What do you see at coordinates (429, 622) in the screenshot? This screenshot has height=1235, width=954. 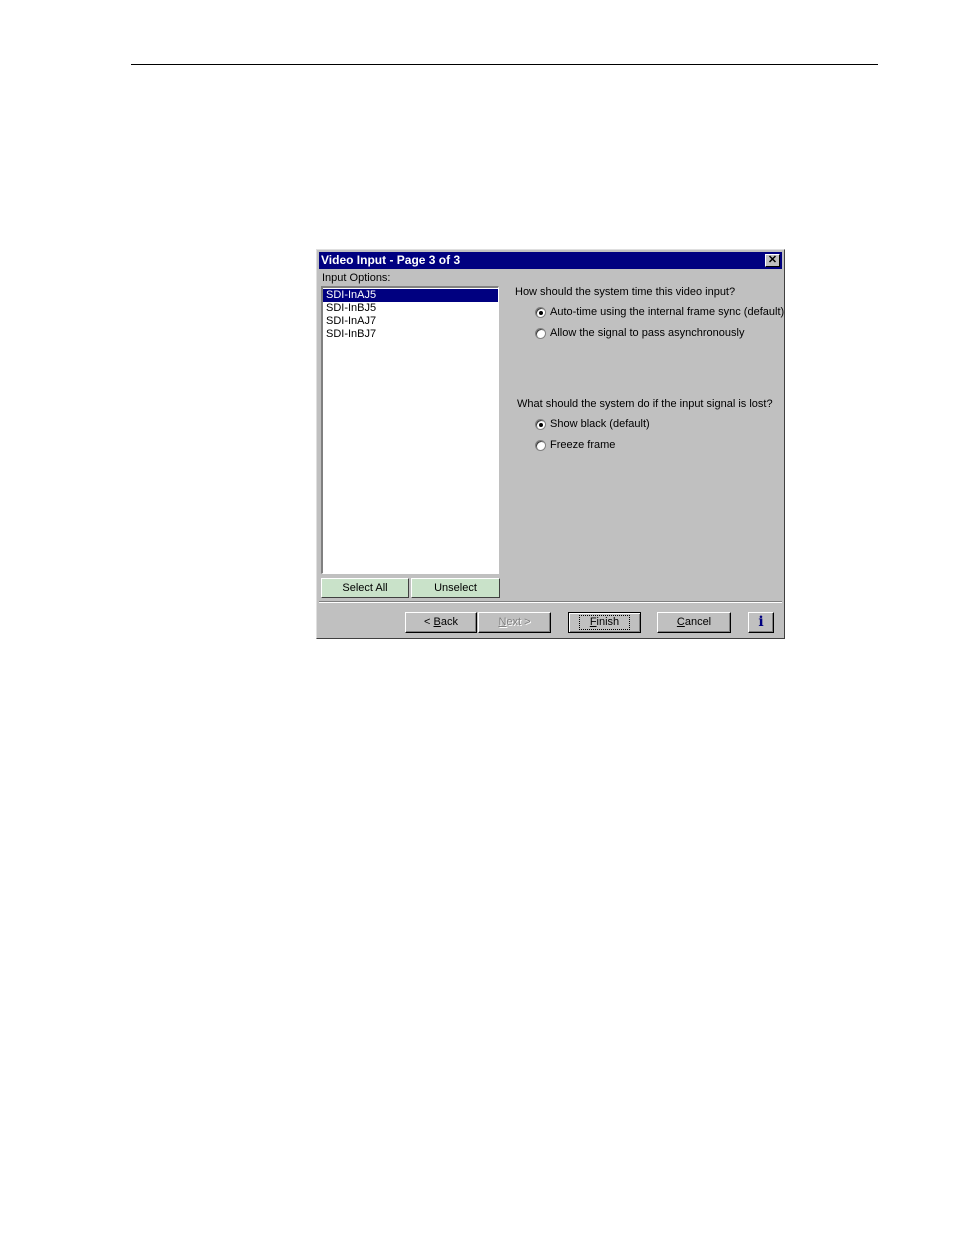 I see `back-button-prefix: <` at bounding box center [429, 622].